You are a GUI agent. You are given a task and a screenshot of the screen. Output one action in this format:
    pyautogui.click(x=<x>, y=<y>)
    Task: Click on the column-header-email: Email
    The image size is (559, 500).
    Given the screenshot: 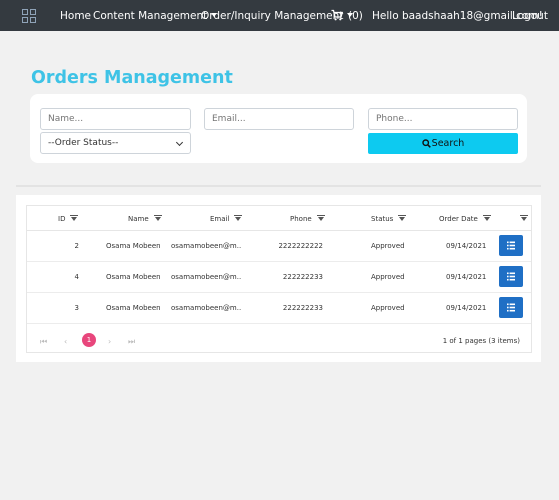 What is the action you would take?
    pyautogui.click(x=226, y=219)
    